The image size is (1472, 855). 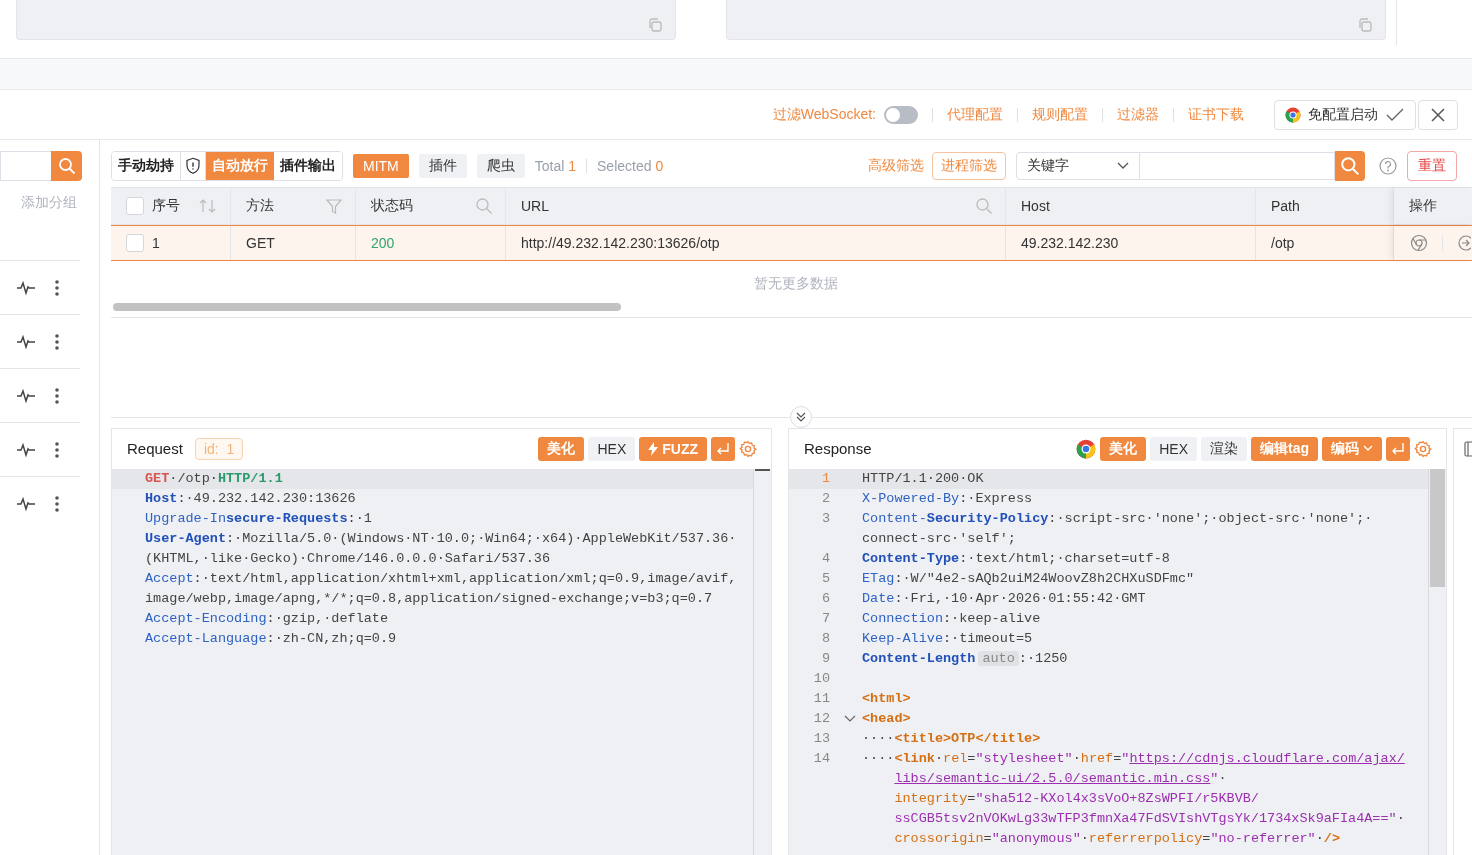 I want to click on lightning-icon, so click(x=653, y=449).